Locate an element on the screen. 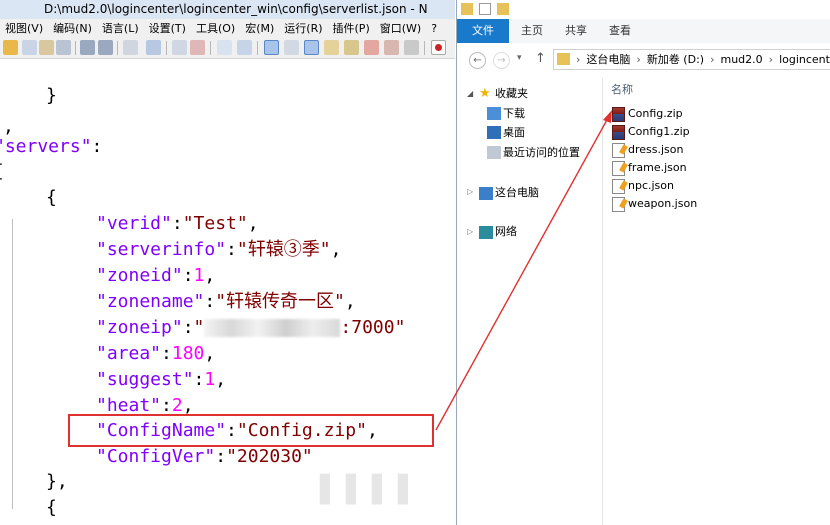  nav-downloads: 下载 is located at coordinates (514, 114).